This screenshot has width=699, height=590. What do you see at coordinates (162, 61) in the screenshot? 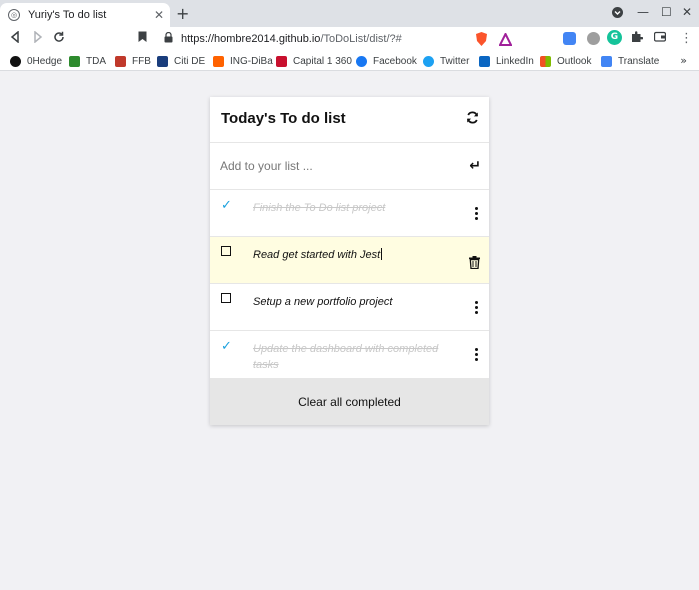
I see `citi-icon` at bounding box center [162, 61].